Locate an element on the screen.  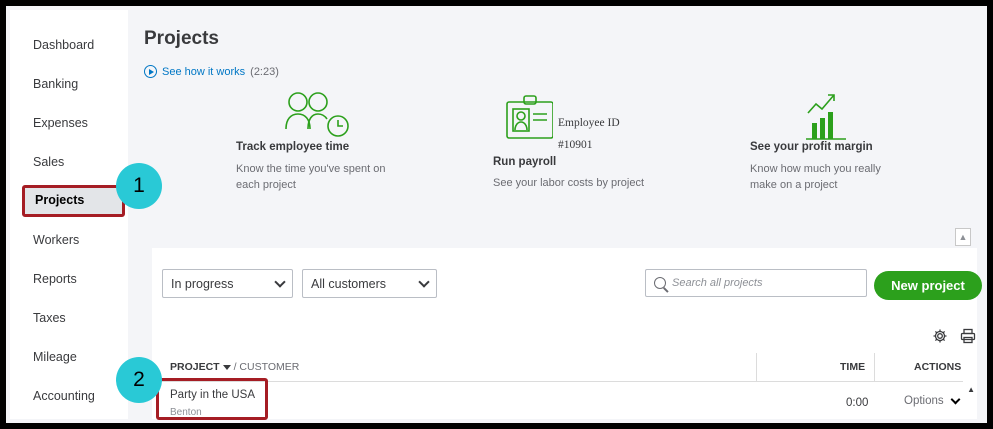
status-filter-select: In progress is located at coordinates (227, 283).